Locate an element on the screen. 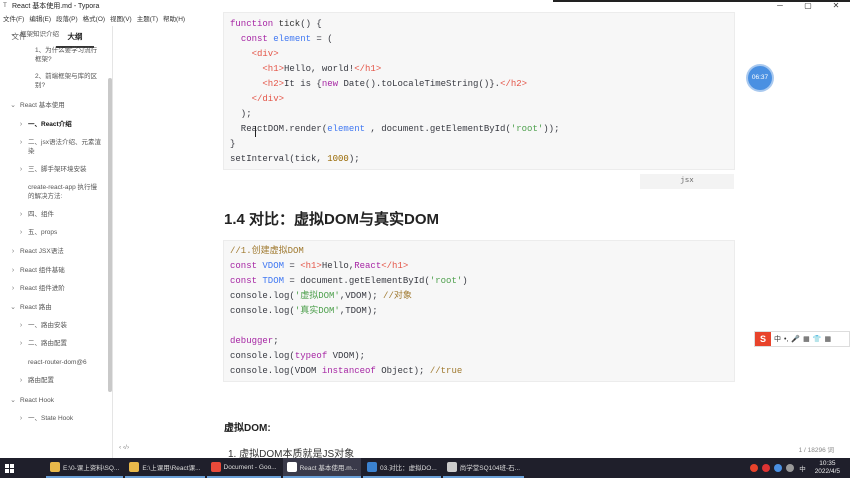  tray-app-icon is located at coordinates (754, 468).